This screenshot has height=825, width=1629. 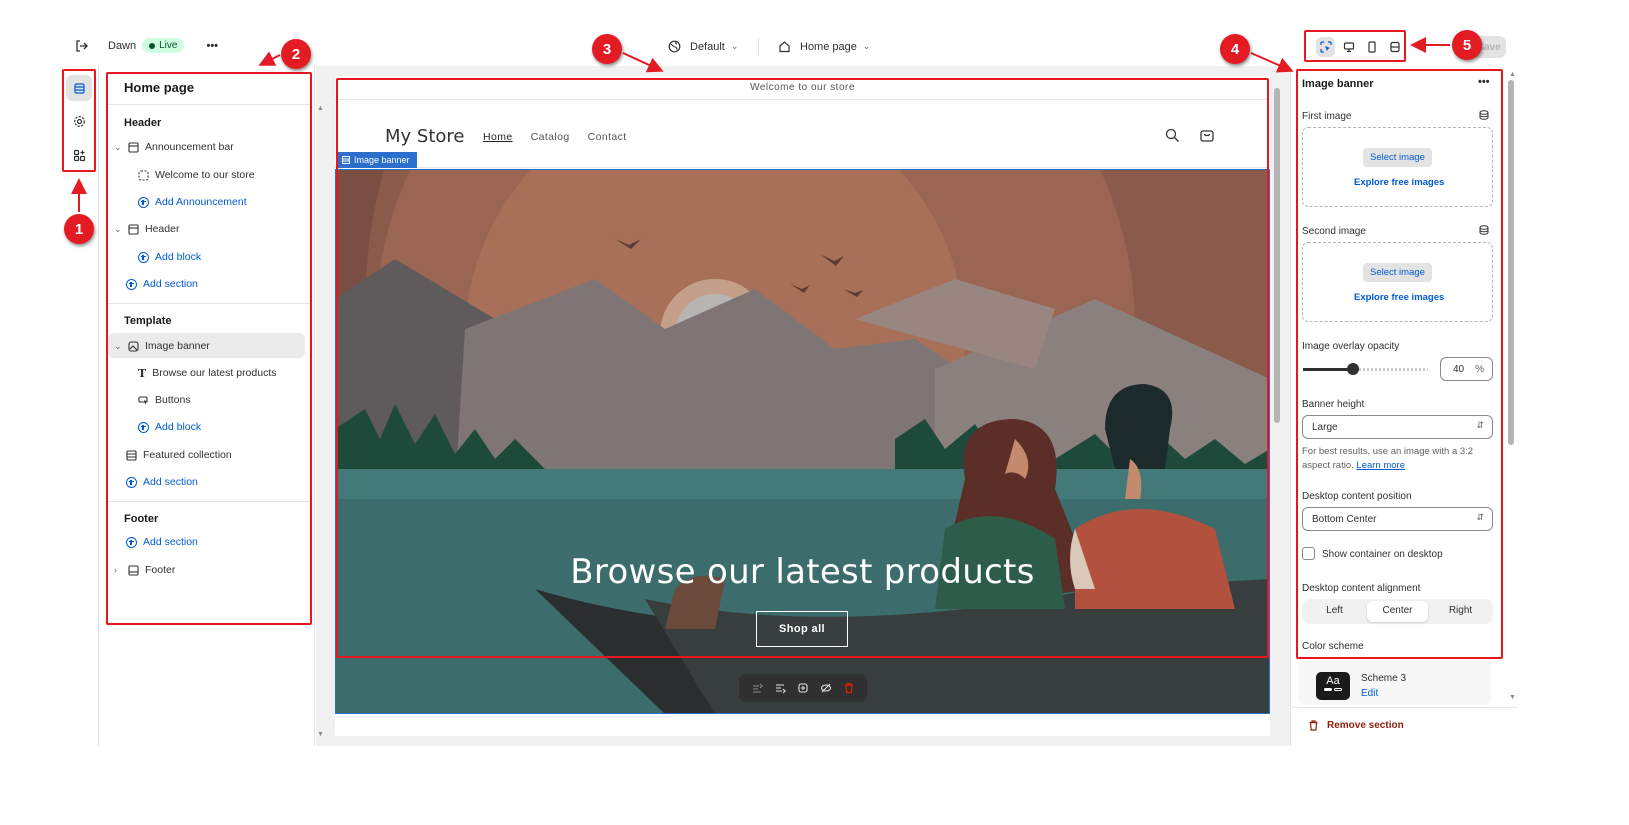 What do you see at coordinates (498, 137) in the screenshot?
I see `nav-link-home: Home` at bounding box center [498, 137].